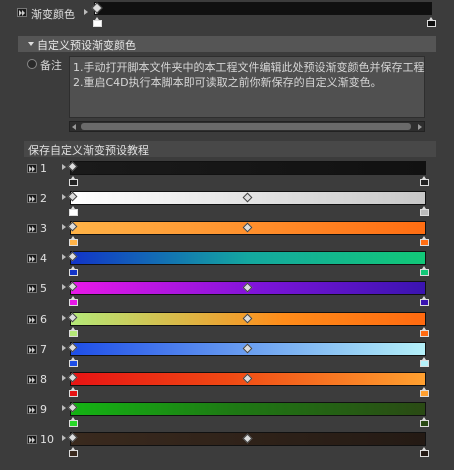  Describe the element at coordinates (47, 439) in the screenshot. I see `preset-label: 10` at that location.